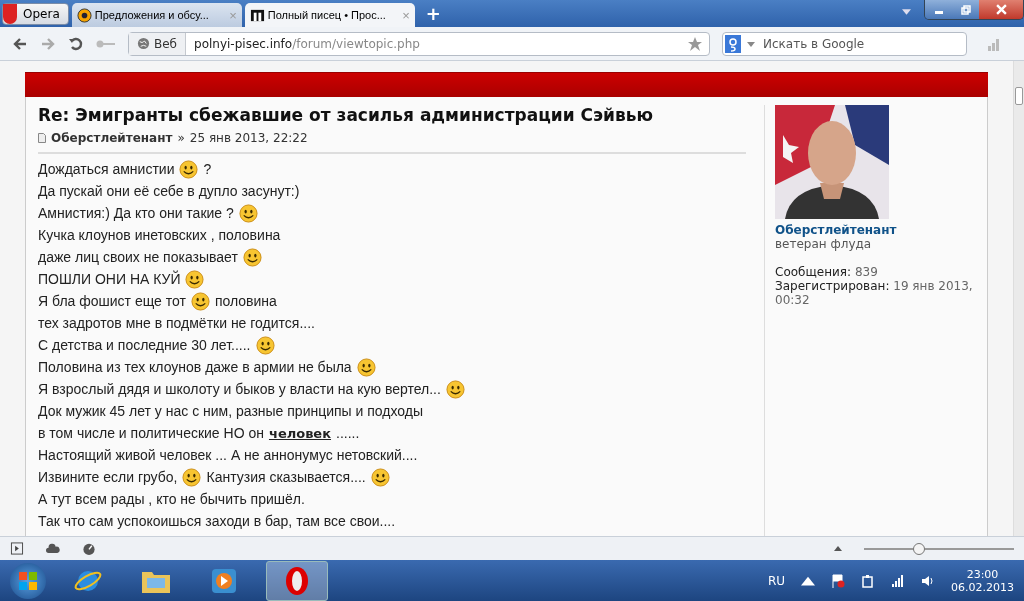 The image size is (1024, 601). I want to click on profile-rank: ветеран флуда, so click(824, 244).